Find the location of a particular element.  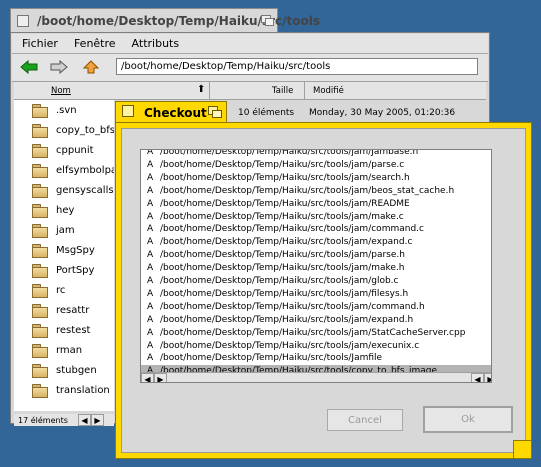

back-arrow-icon is located at coordinates (29, 67).